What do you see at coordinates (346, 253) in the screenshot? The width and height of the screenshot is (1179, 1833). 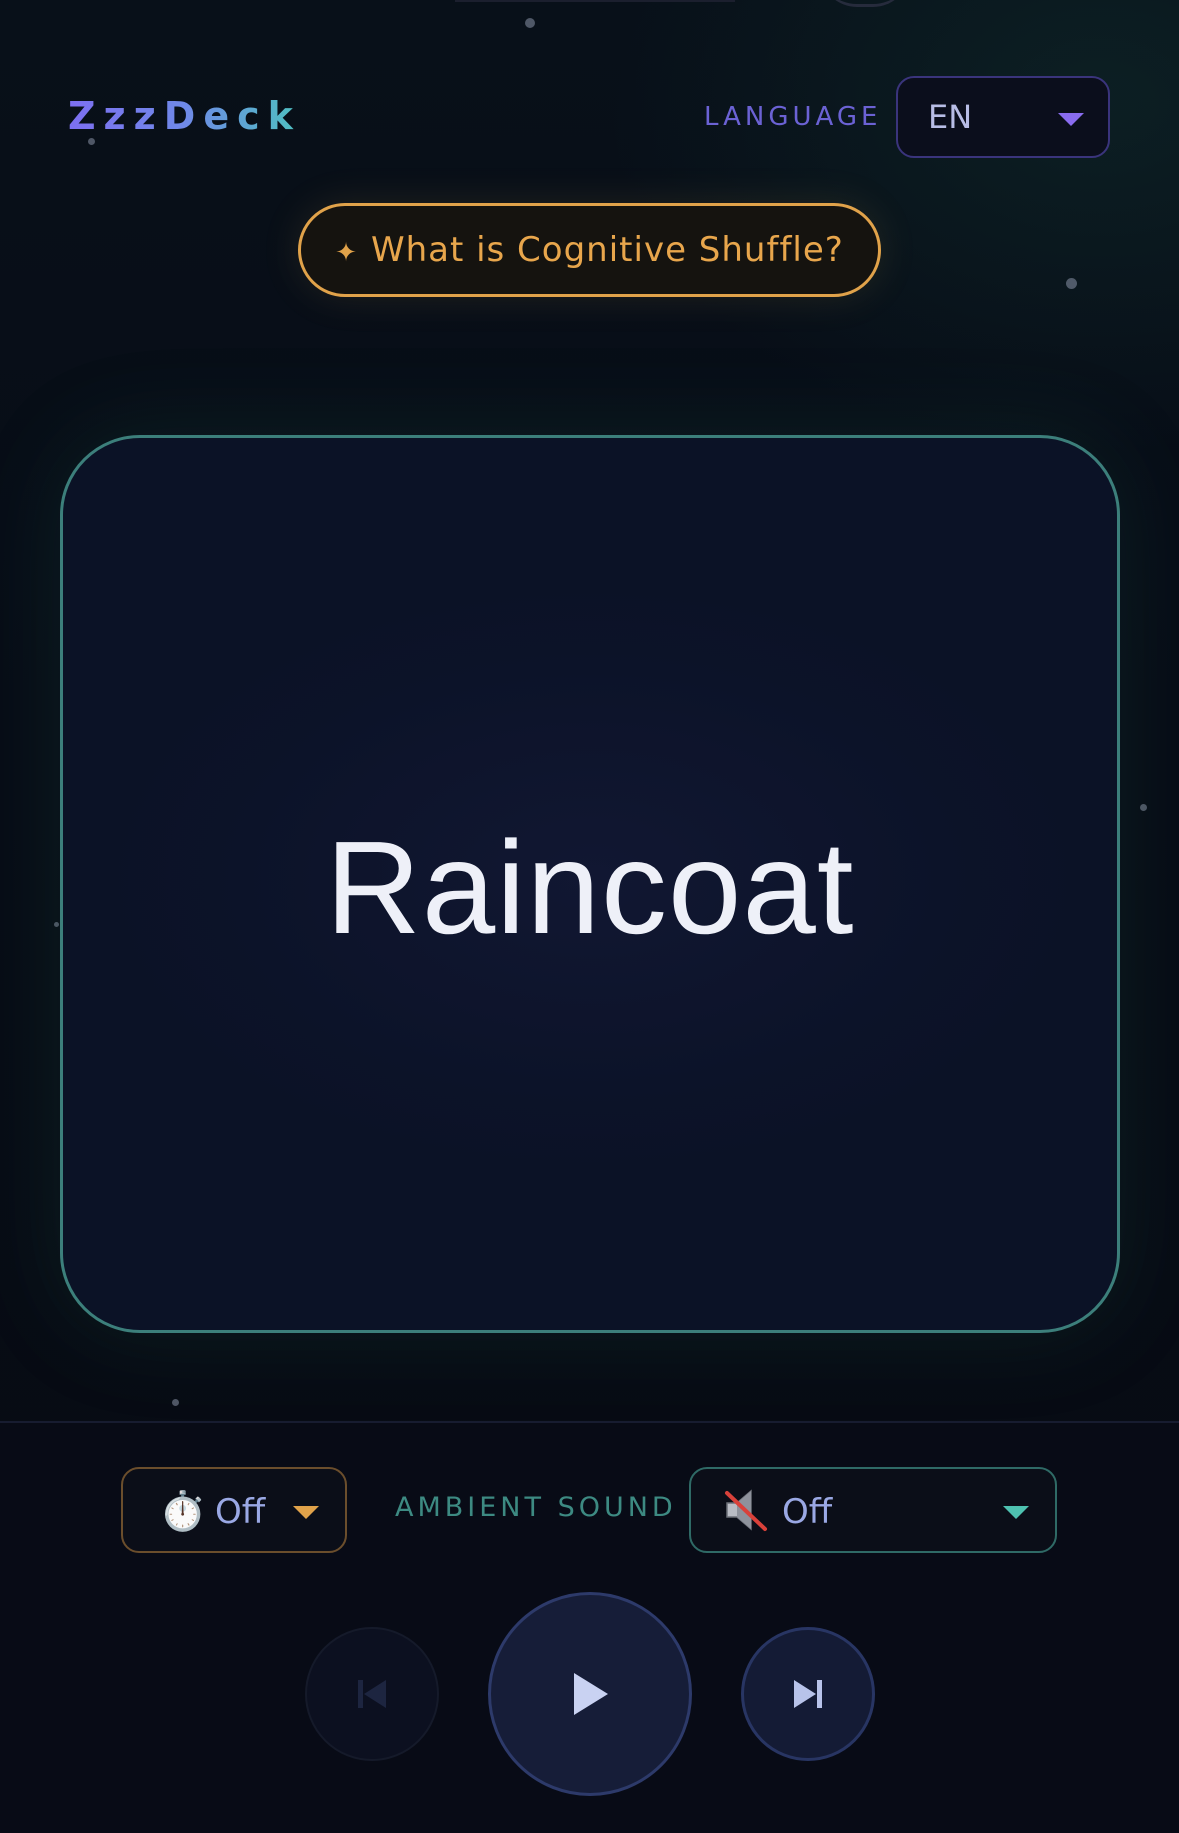 I see `sparkle-icon: ✦` at bounding box center [346, 253].